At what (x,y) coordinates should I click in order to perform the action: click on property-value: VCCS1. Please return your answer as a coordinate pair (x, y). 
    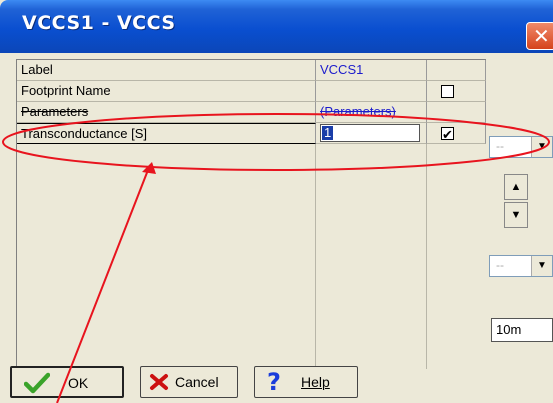
    Looking at the image, I should click on (371, 70).